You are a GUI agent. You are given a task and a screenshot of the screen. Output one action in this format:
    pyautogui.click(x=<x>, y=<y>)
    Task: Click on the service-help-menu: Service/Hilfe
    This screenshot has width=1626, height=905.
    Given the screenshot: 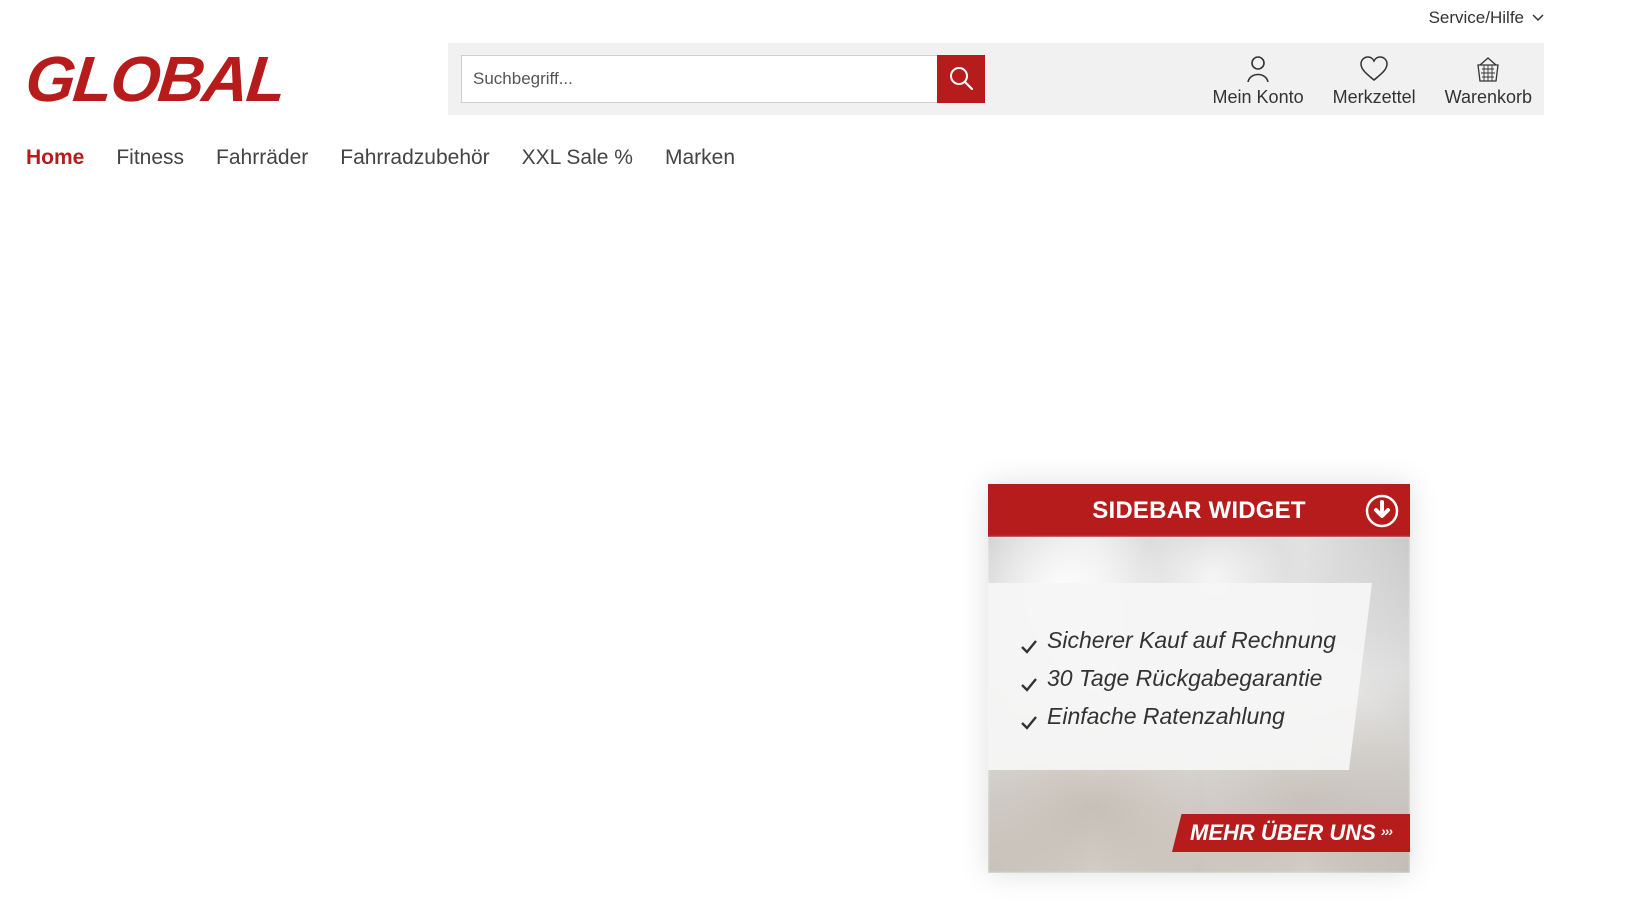 What is the action you would take?
    pyautogui.click(x=1486, y=18)
    